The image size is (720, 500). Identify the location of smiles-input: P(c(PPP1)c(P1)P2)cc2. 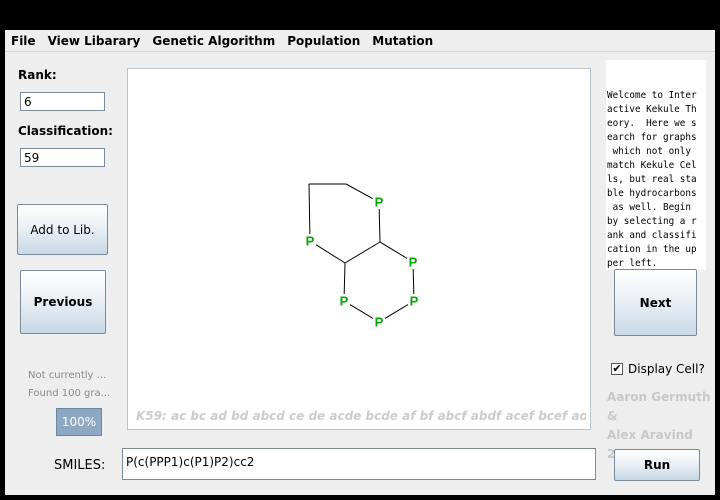
(359, 464).